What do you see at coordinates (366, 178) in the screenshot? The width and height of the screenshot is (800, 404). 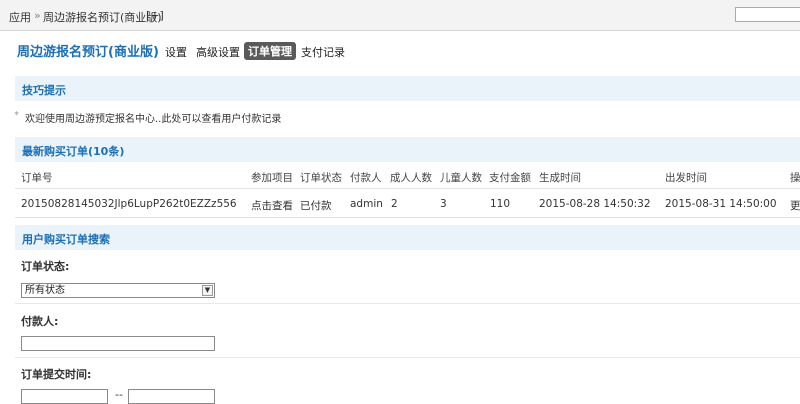 I see `col-payer: 付款人` at bounding box center [366, 178].